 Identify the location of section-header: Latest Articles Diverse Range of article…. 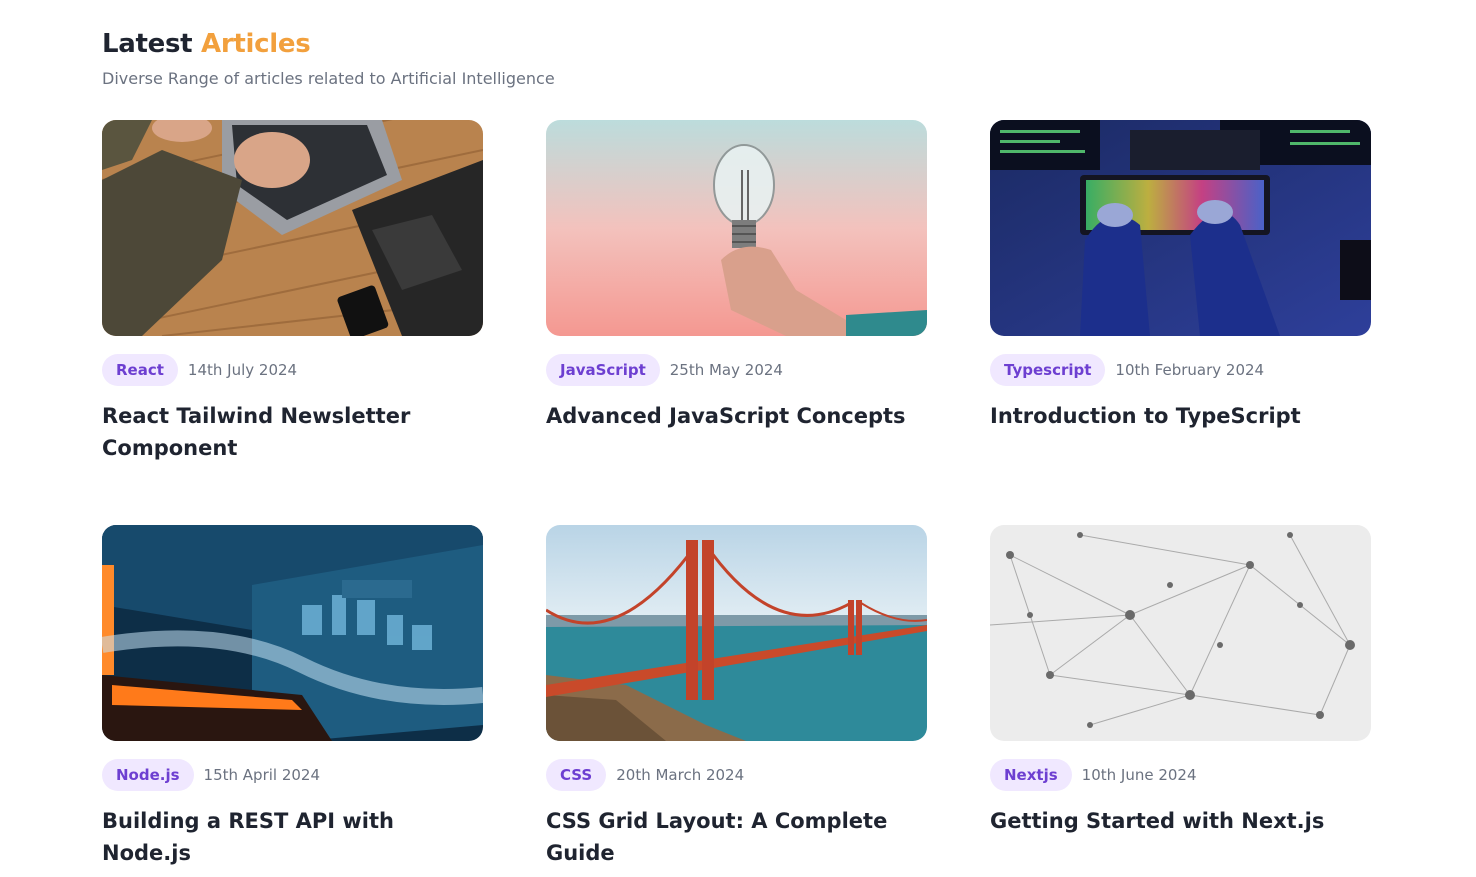
(328, 59).